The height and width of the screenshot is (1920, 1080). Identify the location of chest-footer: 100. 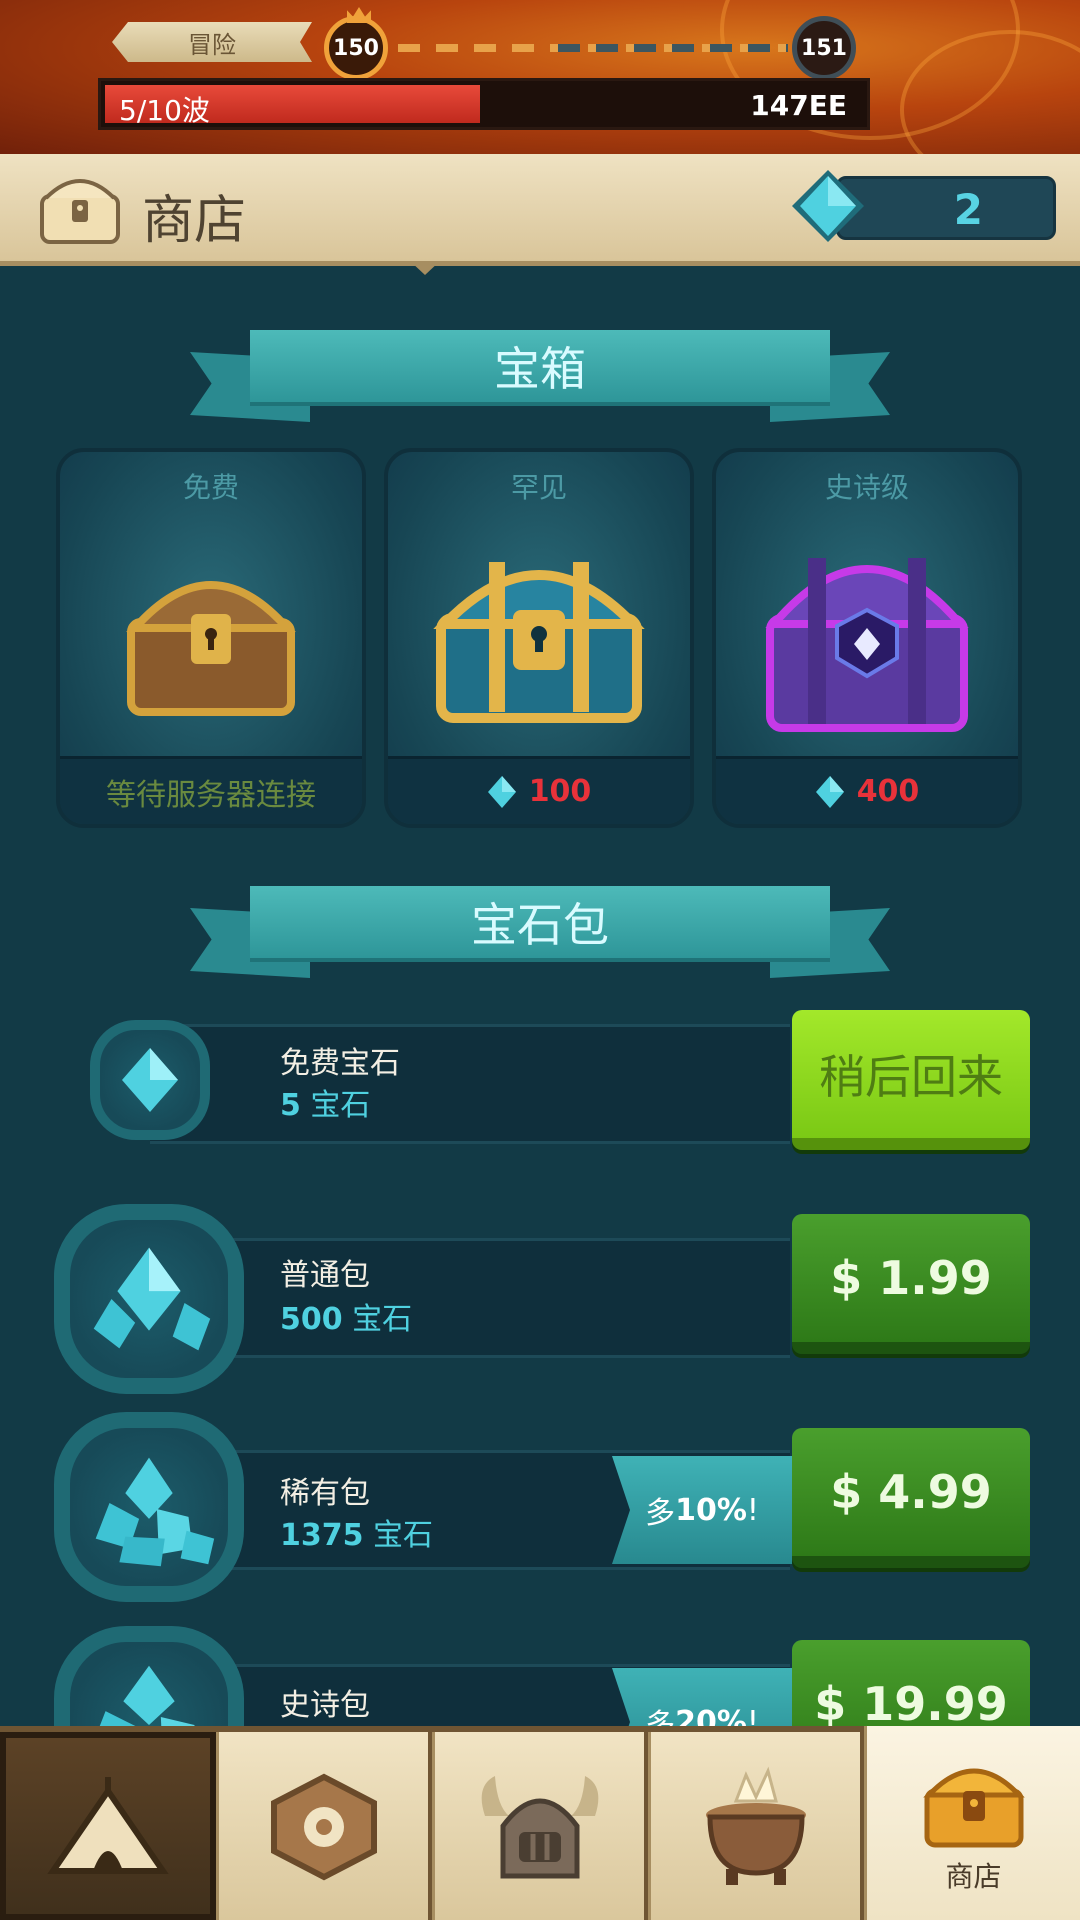
(539, 790).